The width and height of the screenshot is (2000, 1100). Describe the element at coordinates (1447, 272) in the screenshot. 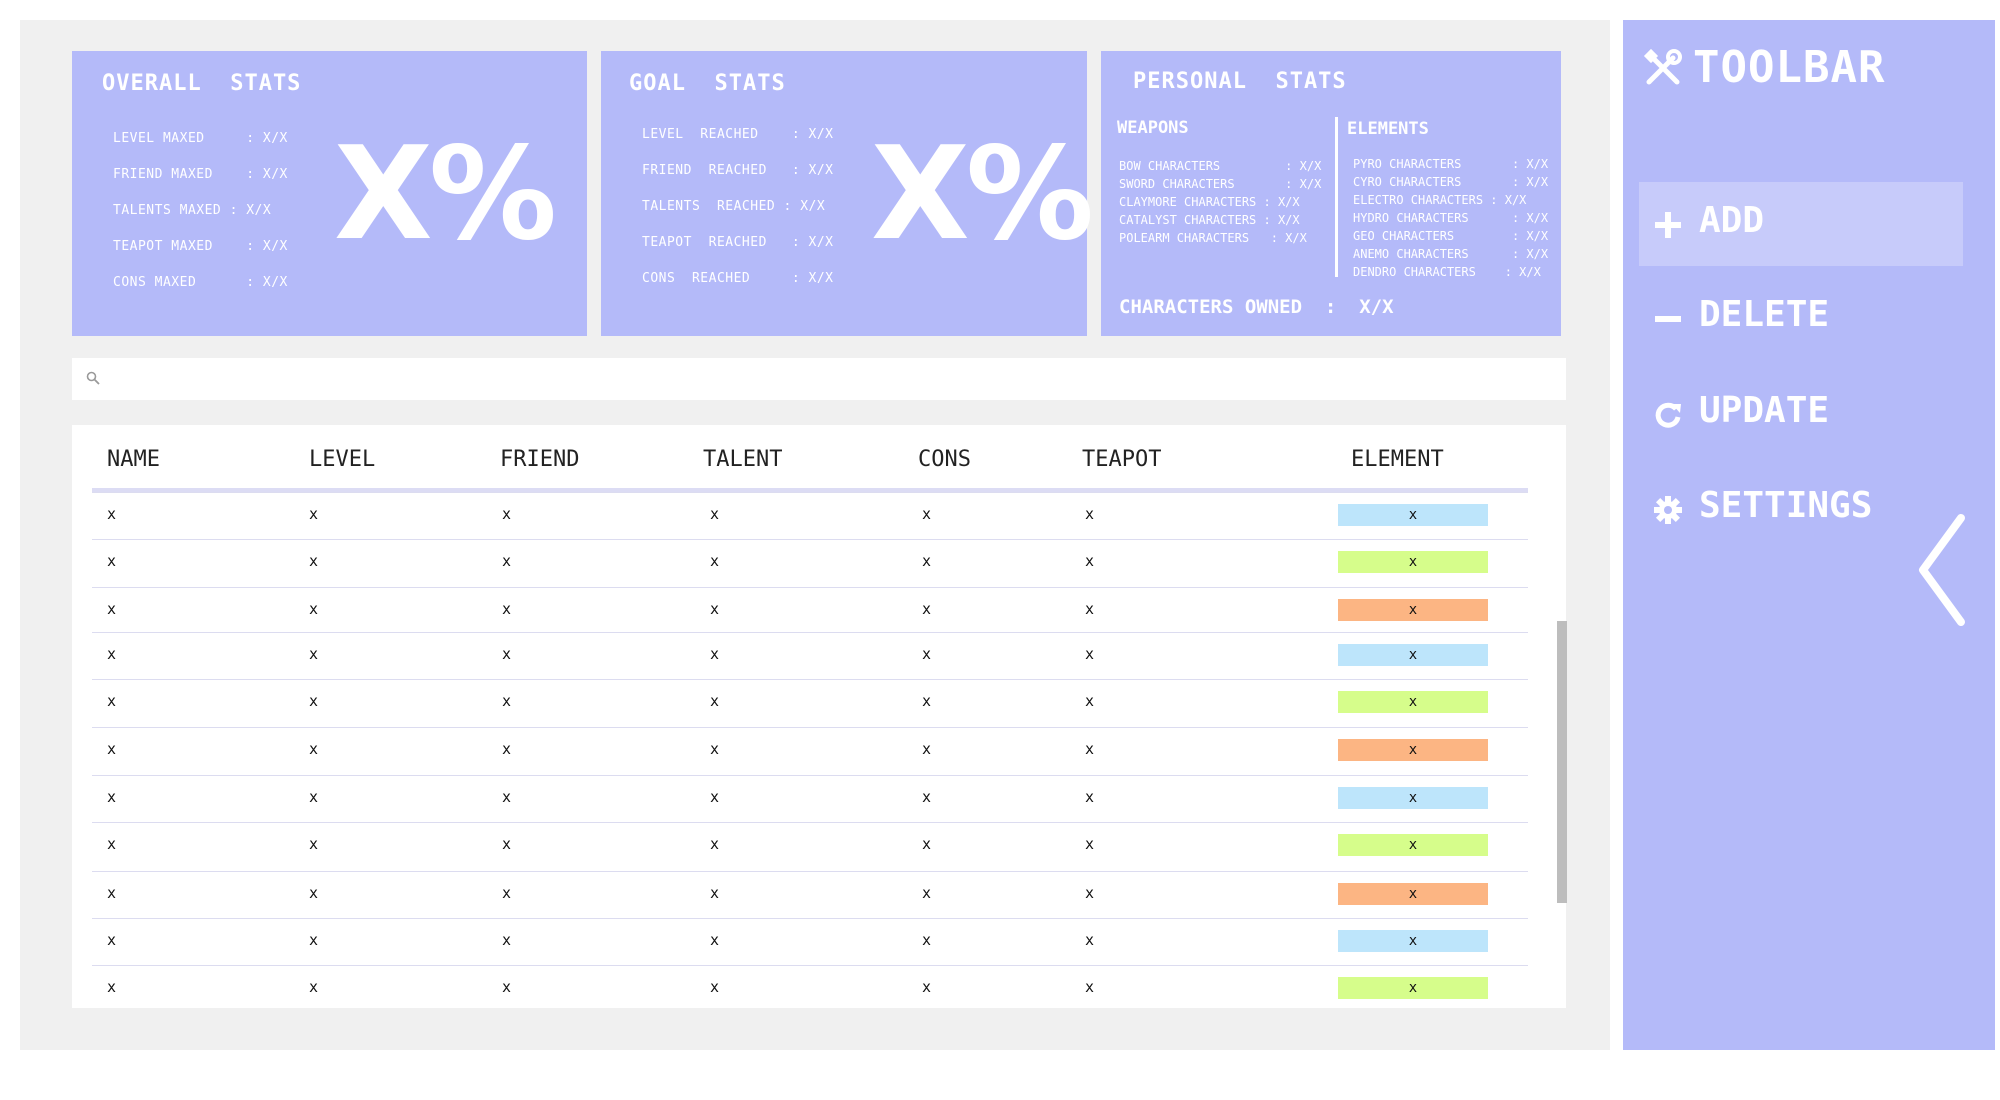

I see `element-dendro: DENDRO CHARACTERS : X/X` at that location.